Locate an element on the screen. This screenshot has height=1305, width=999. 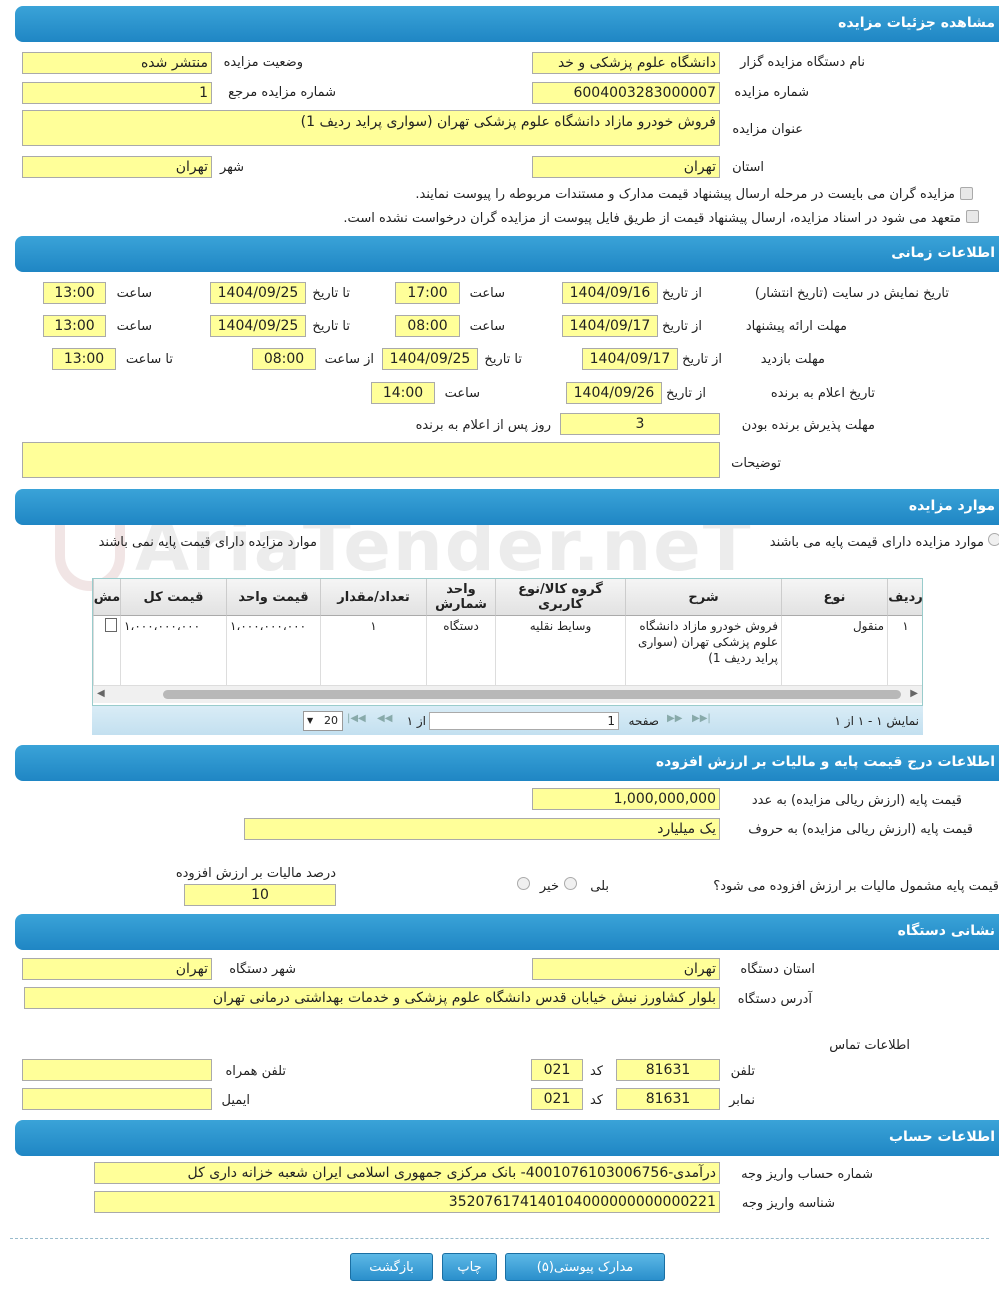
visit-from-label: از تاریخ is located at coordinates (702, 359).